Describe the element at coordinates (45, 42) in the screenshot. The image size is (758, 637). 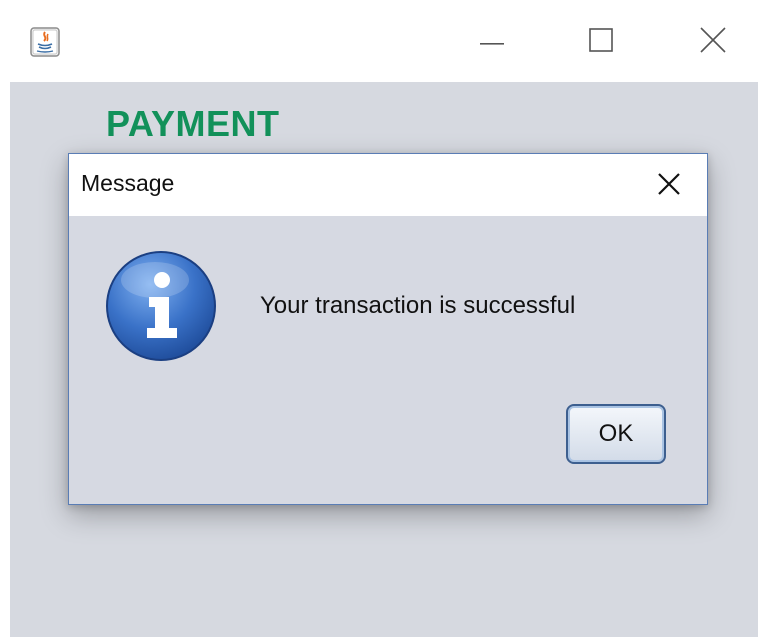
I see `java-app-icon` at that location.